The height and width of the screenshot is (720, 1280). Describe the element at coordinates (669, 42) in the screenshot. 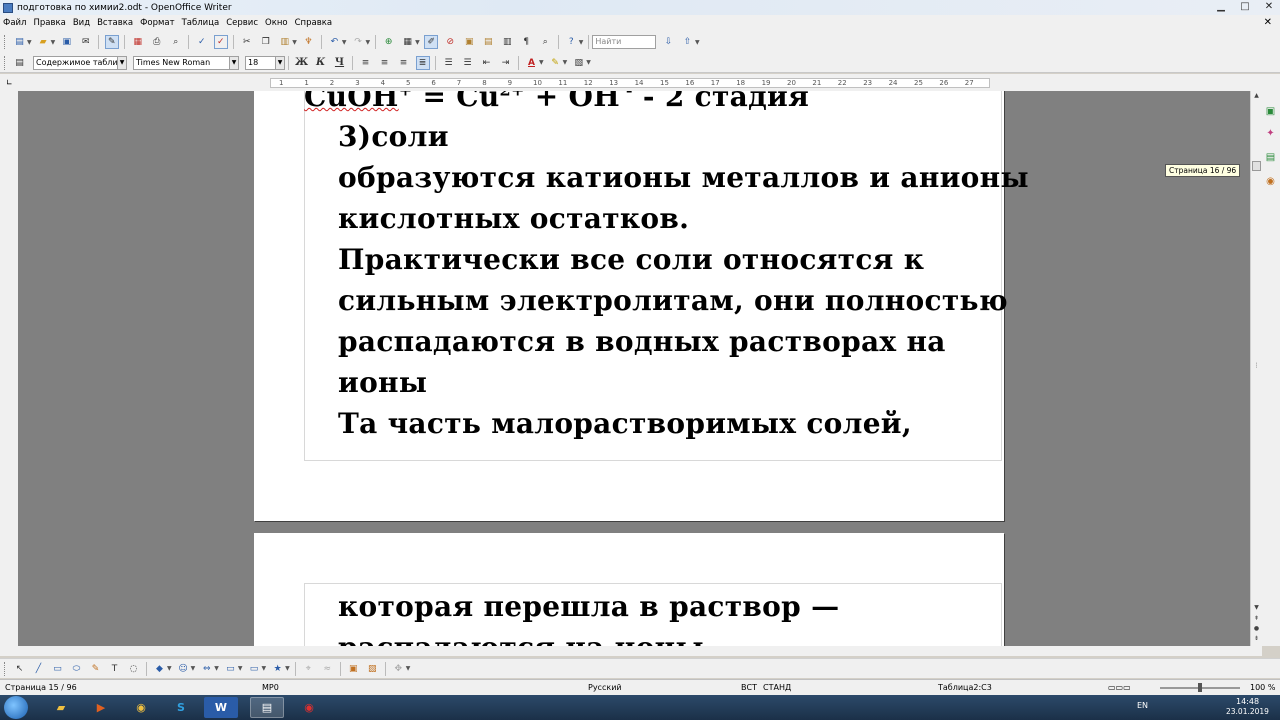

I see `find-next-icon: ⇩` at that location.